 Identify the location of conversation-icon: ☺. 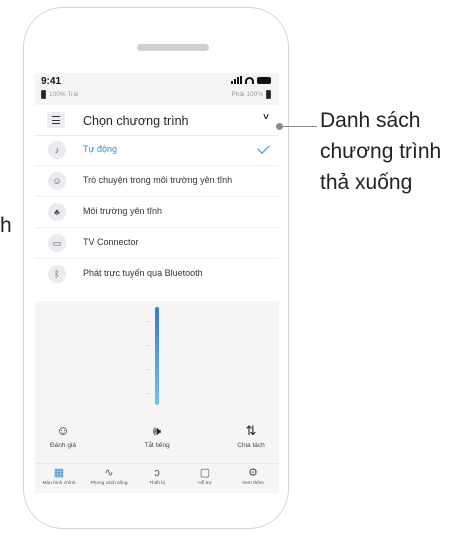
(57, 181).